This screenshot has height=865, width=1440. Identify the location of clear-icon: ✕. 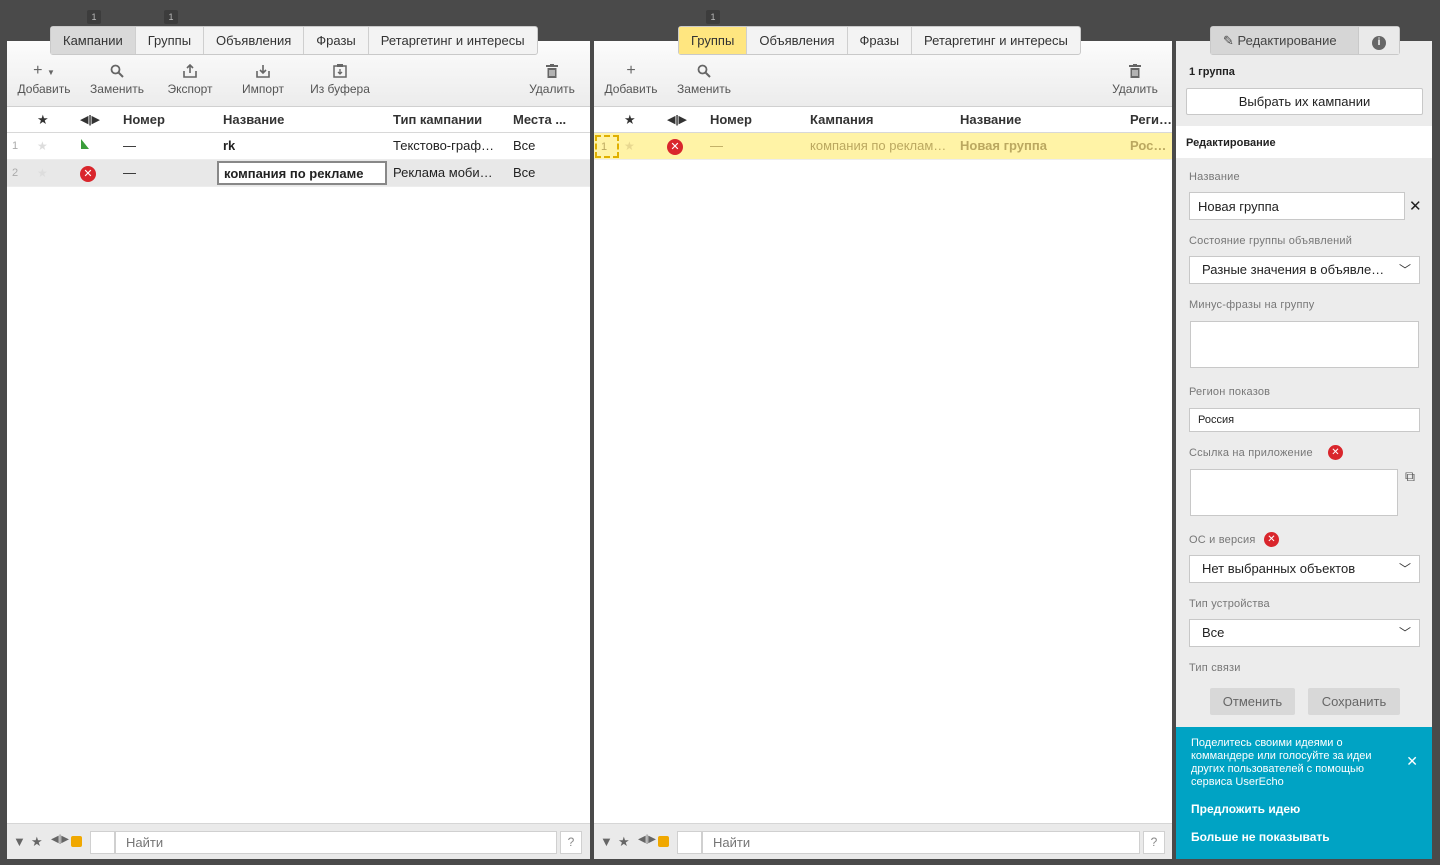
(1415, 206).